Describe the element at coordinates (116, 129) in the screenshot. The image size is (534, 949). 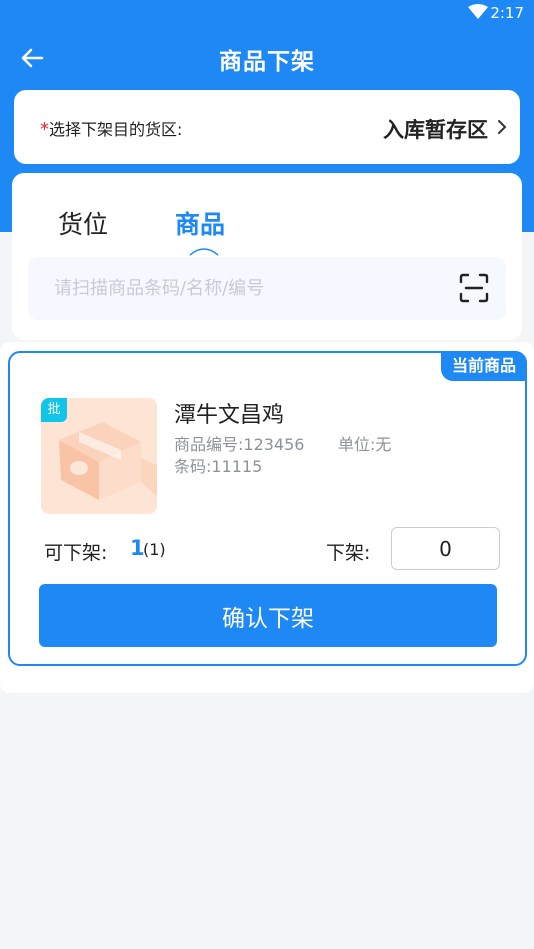
I see `target-area-label-text: 选择下架目的货区:` at that location.